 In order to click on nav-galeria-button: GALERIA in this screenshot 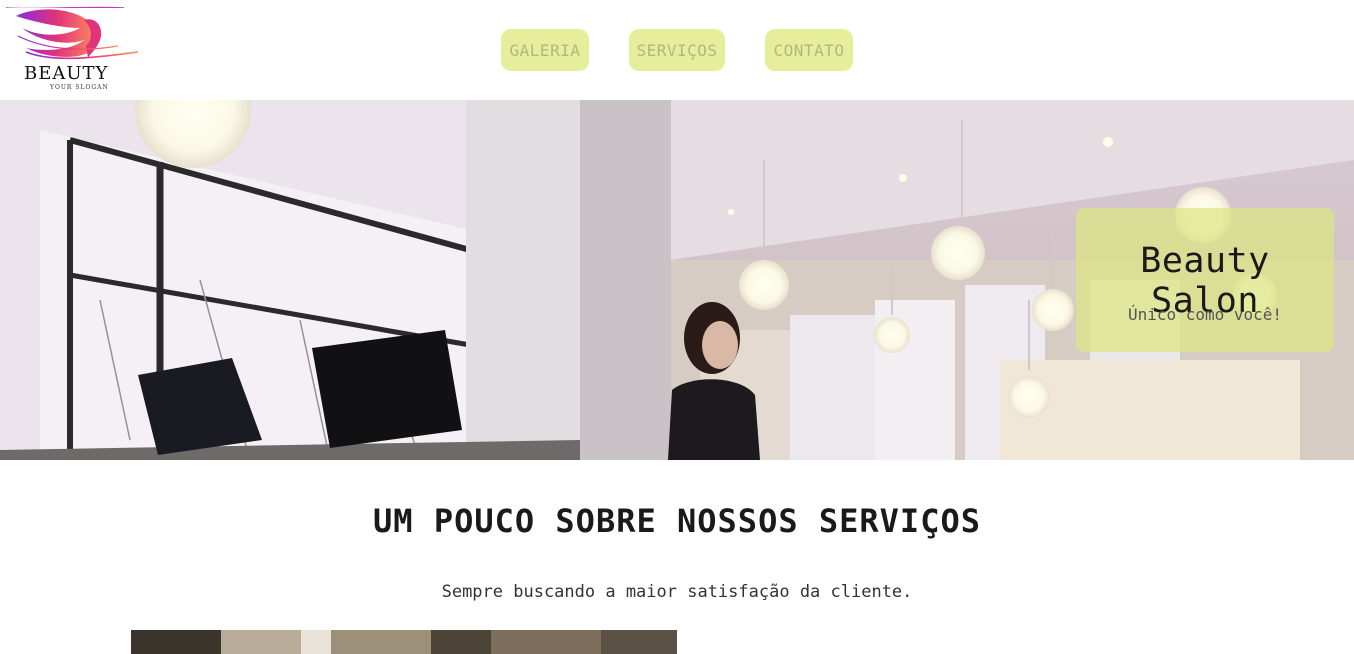, I will do `click(545, 50)`.